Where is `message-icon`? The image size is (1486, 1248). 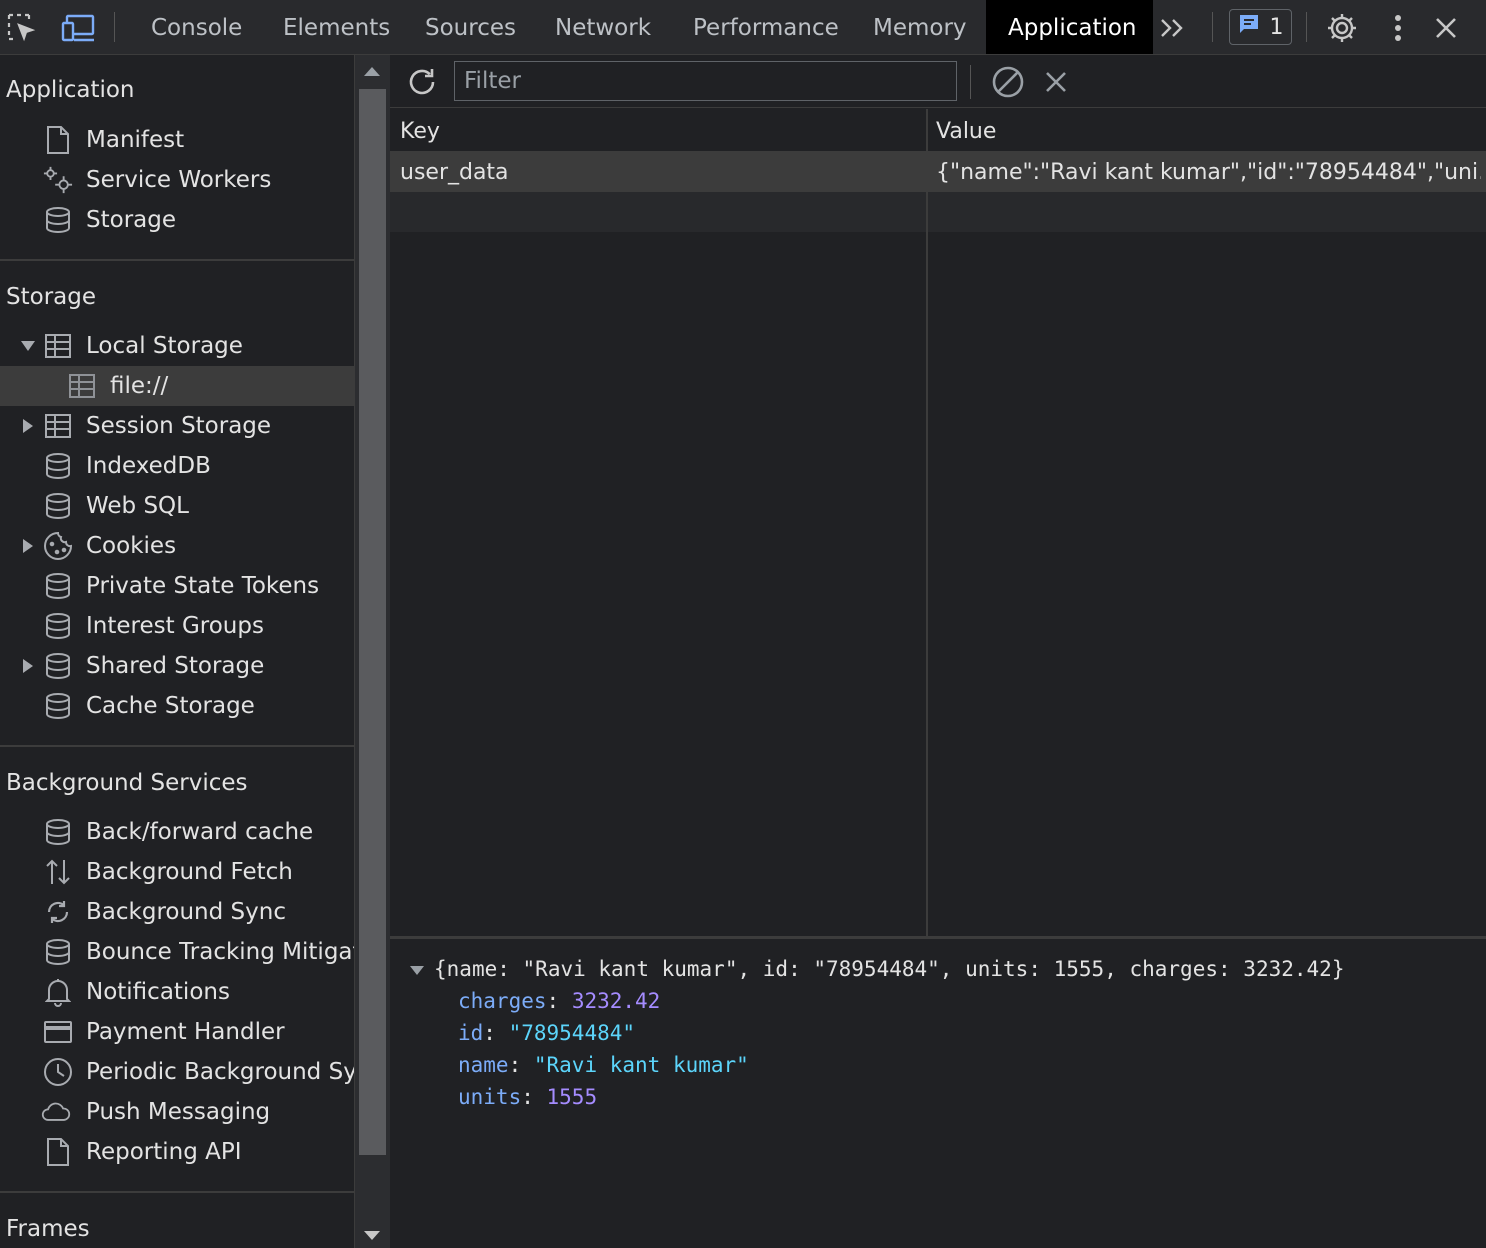 message-icon is located at coordinates (1249, 27).